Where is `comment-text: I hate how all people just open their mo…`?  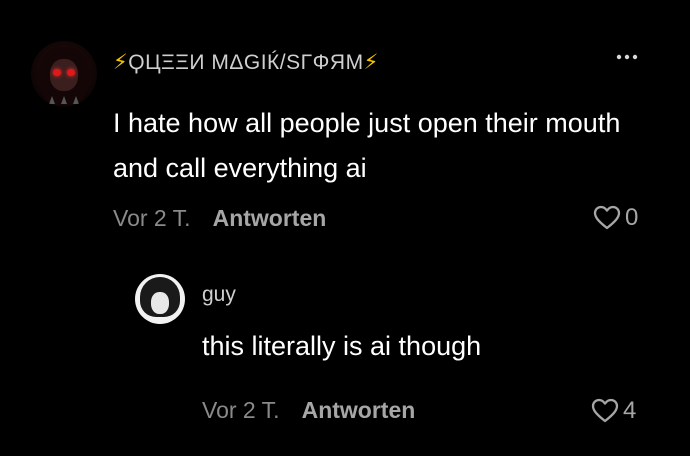
comment-text: I hate how all people just open their mo… is located at coordinates (367, 145).